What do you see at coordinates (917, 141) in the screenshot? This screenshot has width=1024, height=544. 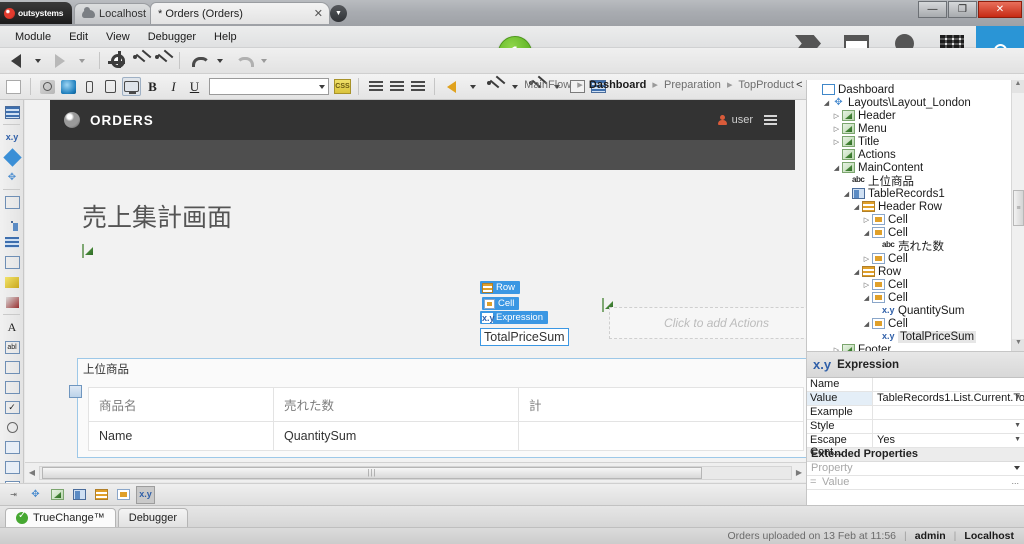 I see `tree-node: ▷ Title` at bounding box center [917, 141].